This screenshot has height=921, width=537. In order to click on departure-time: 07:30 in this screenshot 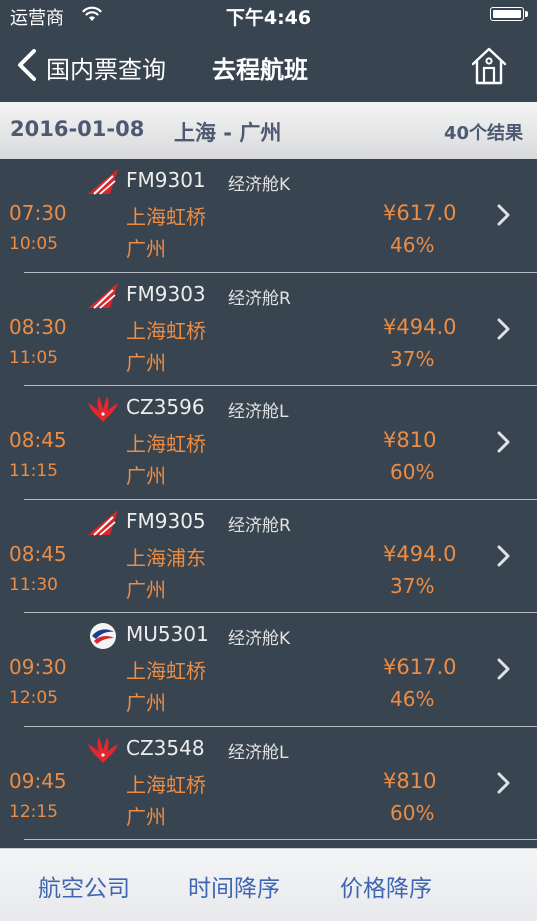, I will do `click(38, 213)`.